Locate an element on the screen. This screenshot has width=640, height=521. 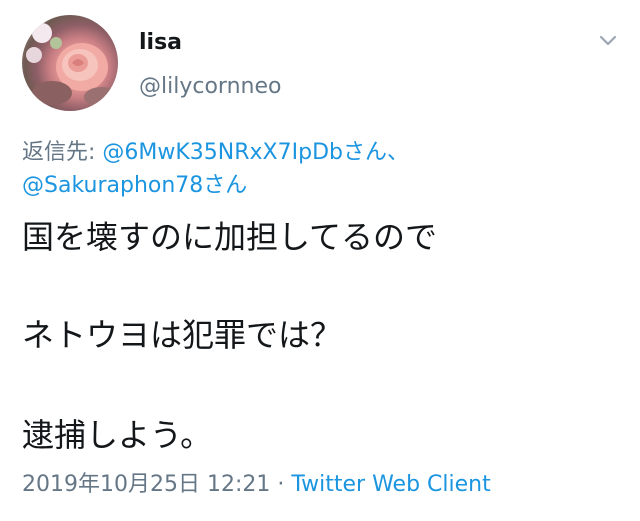
client-link: Twitter Web Client is located at coordinates (390, 484).